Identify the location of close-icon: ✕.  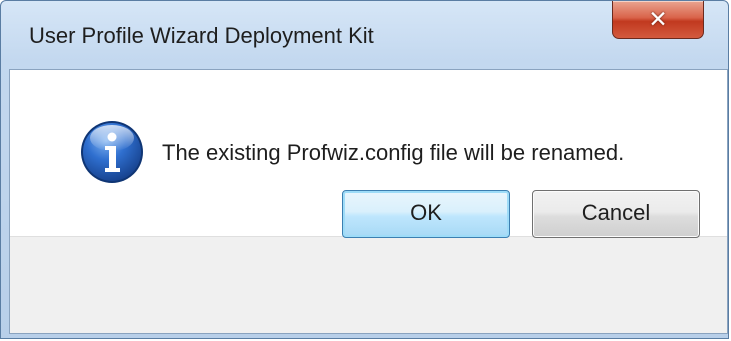
(658, 19).